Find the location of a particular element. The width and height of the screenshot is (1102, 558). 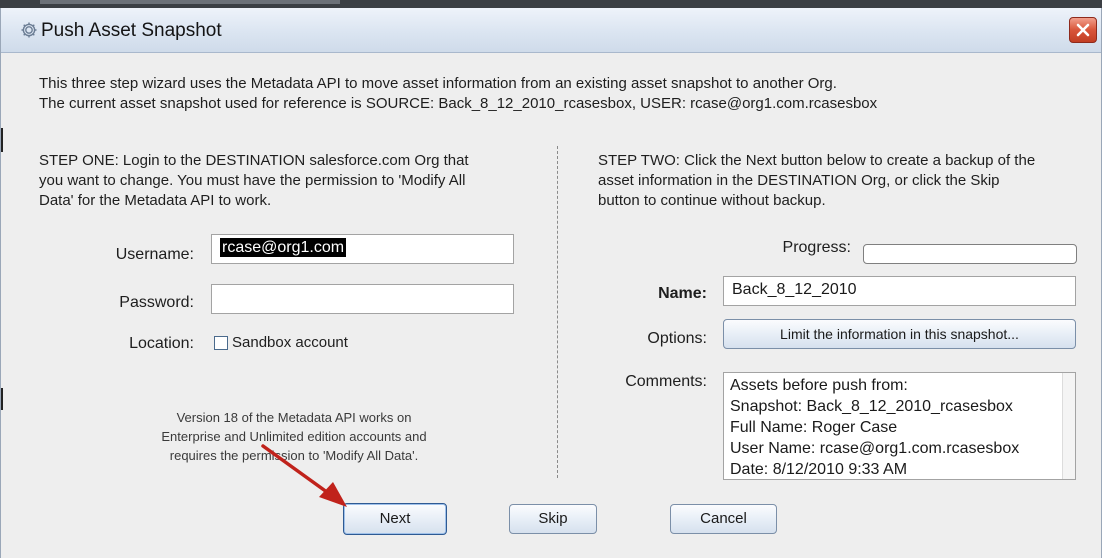

skip-button: Skip is located at coordinates (553, 519).